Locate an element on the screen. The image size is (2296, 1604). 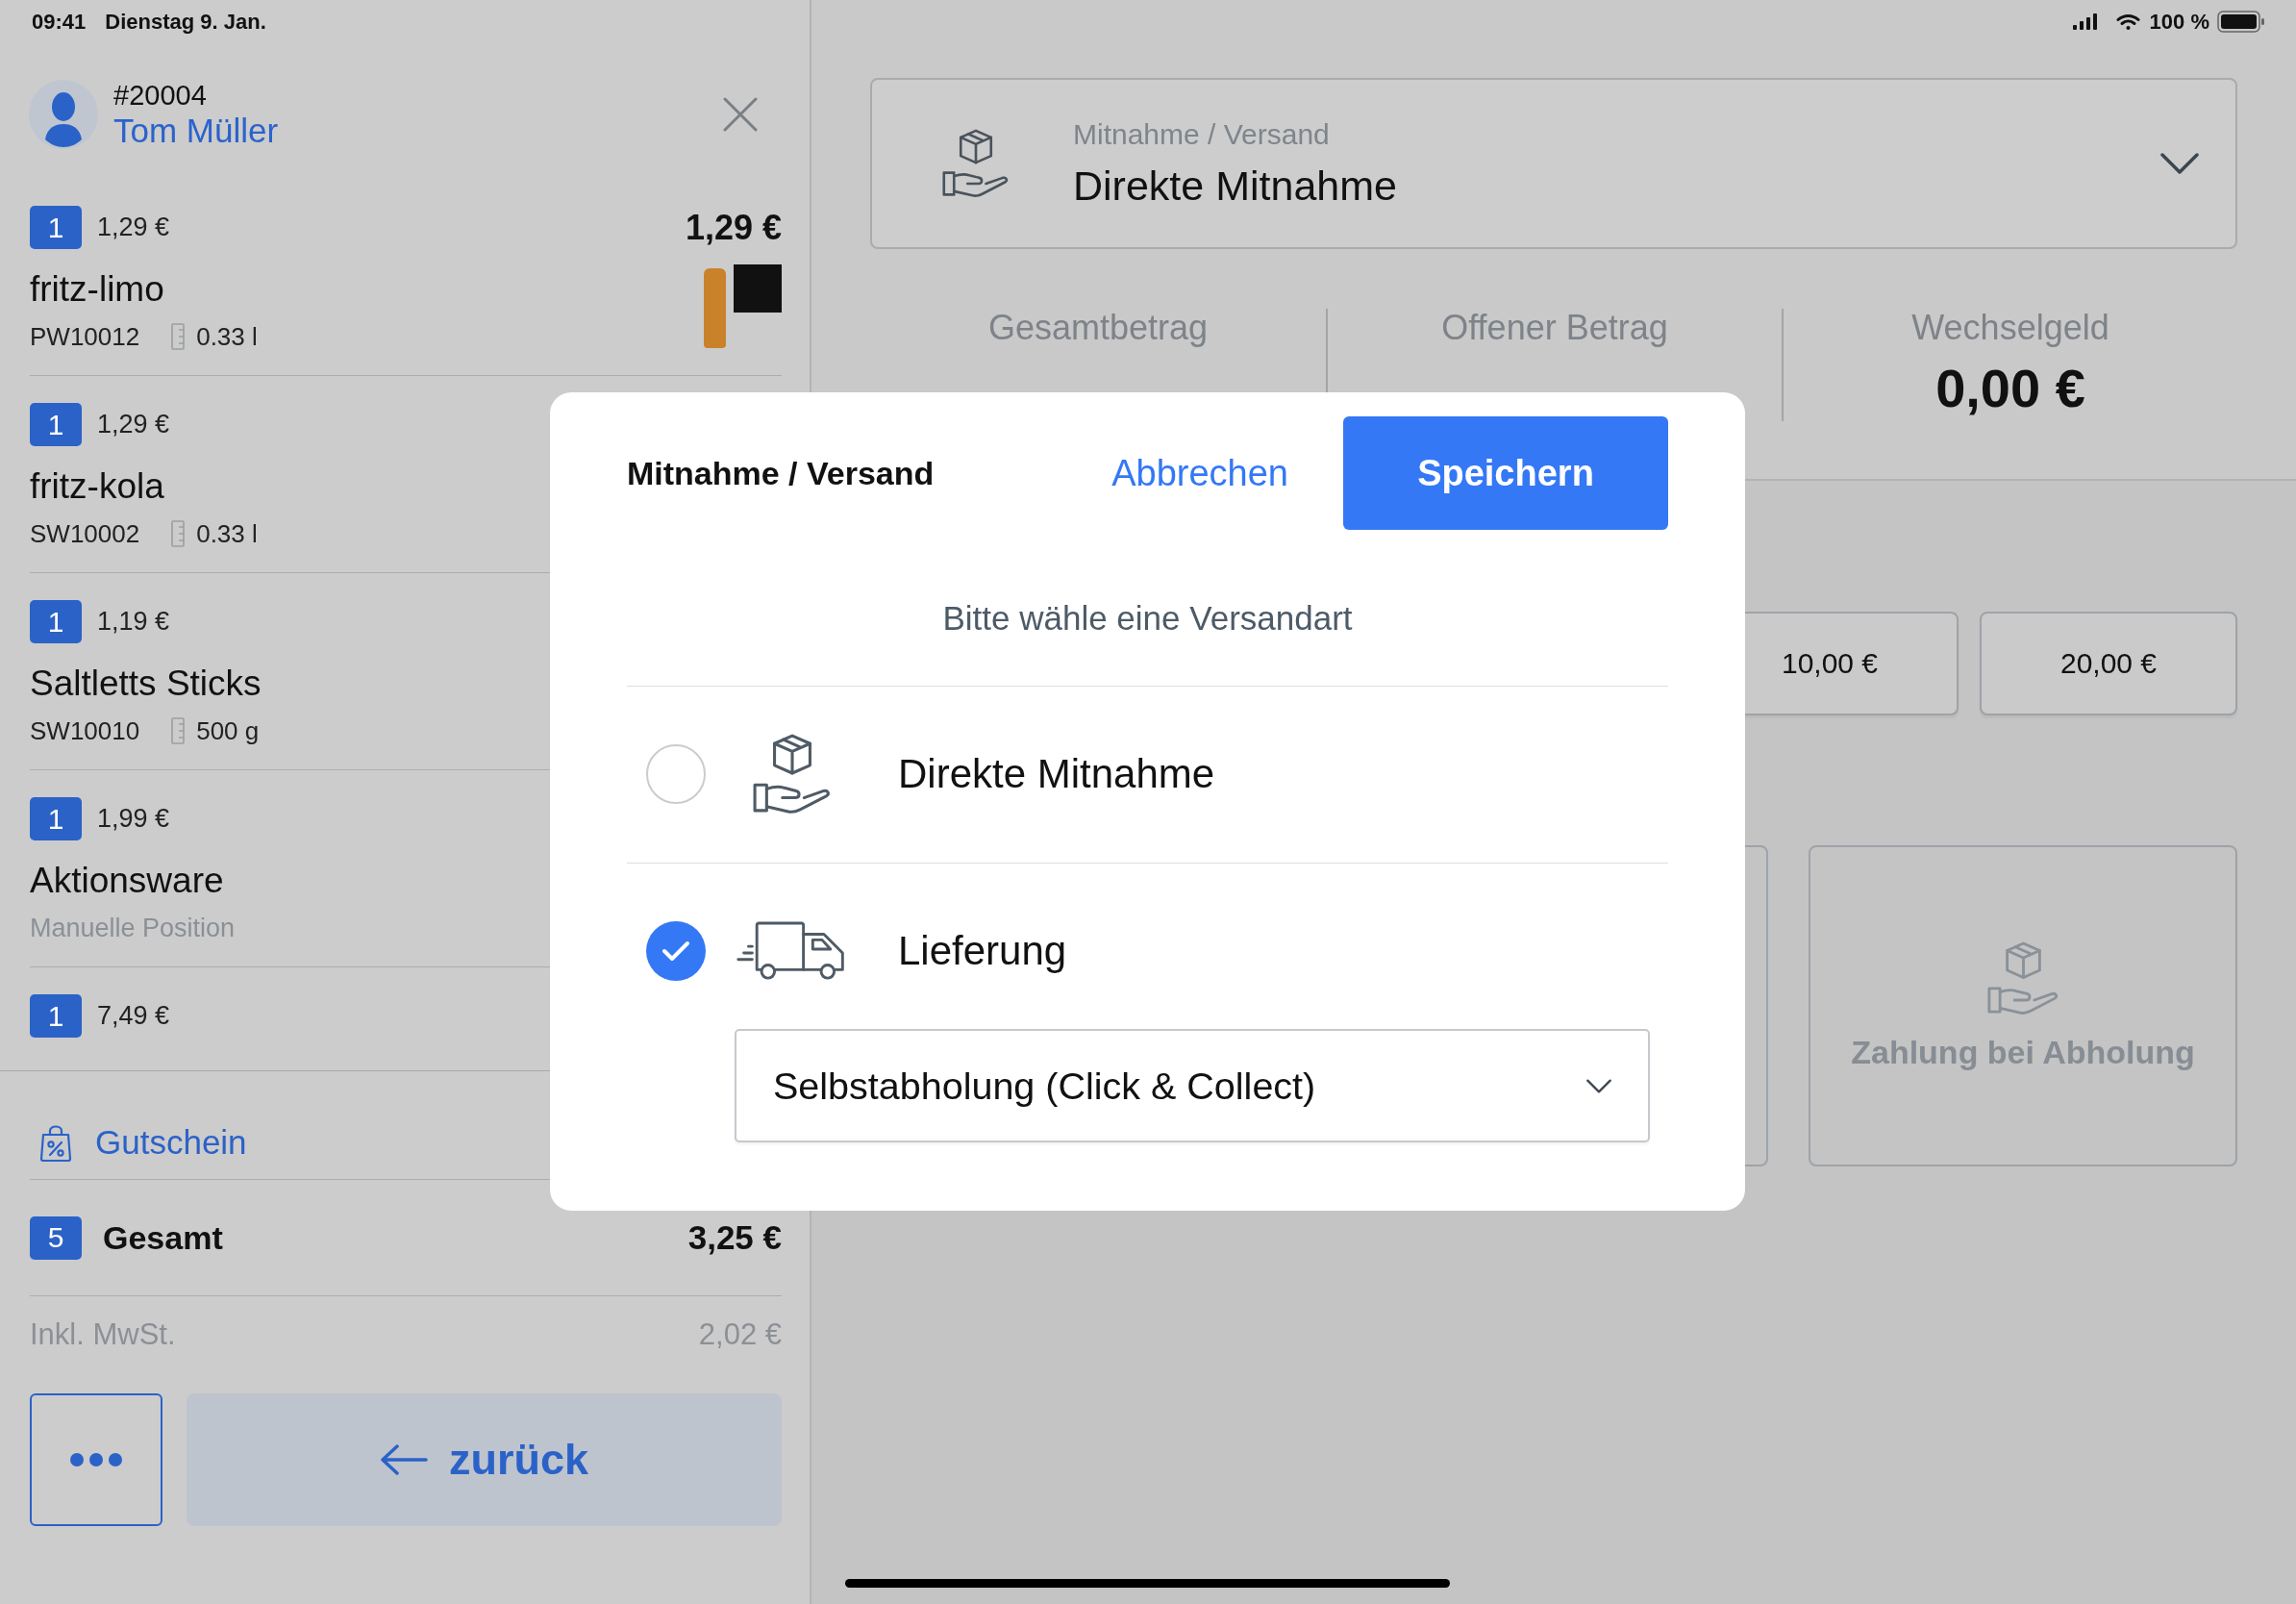
signal-icon is located at coordinates (2084, 21).